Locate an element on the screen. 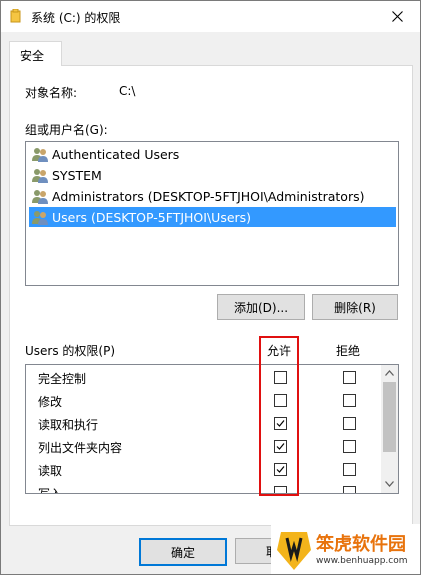  permission-row-read-execute: 读取和执行 is located at coordinates (203, 423).